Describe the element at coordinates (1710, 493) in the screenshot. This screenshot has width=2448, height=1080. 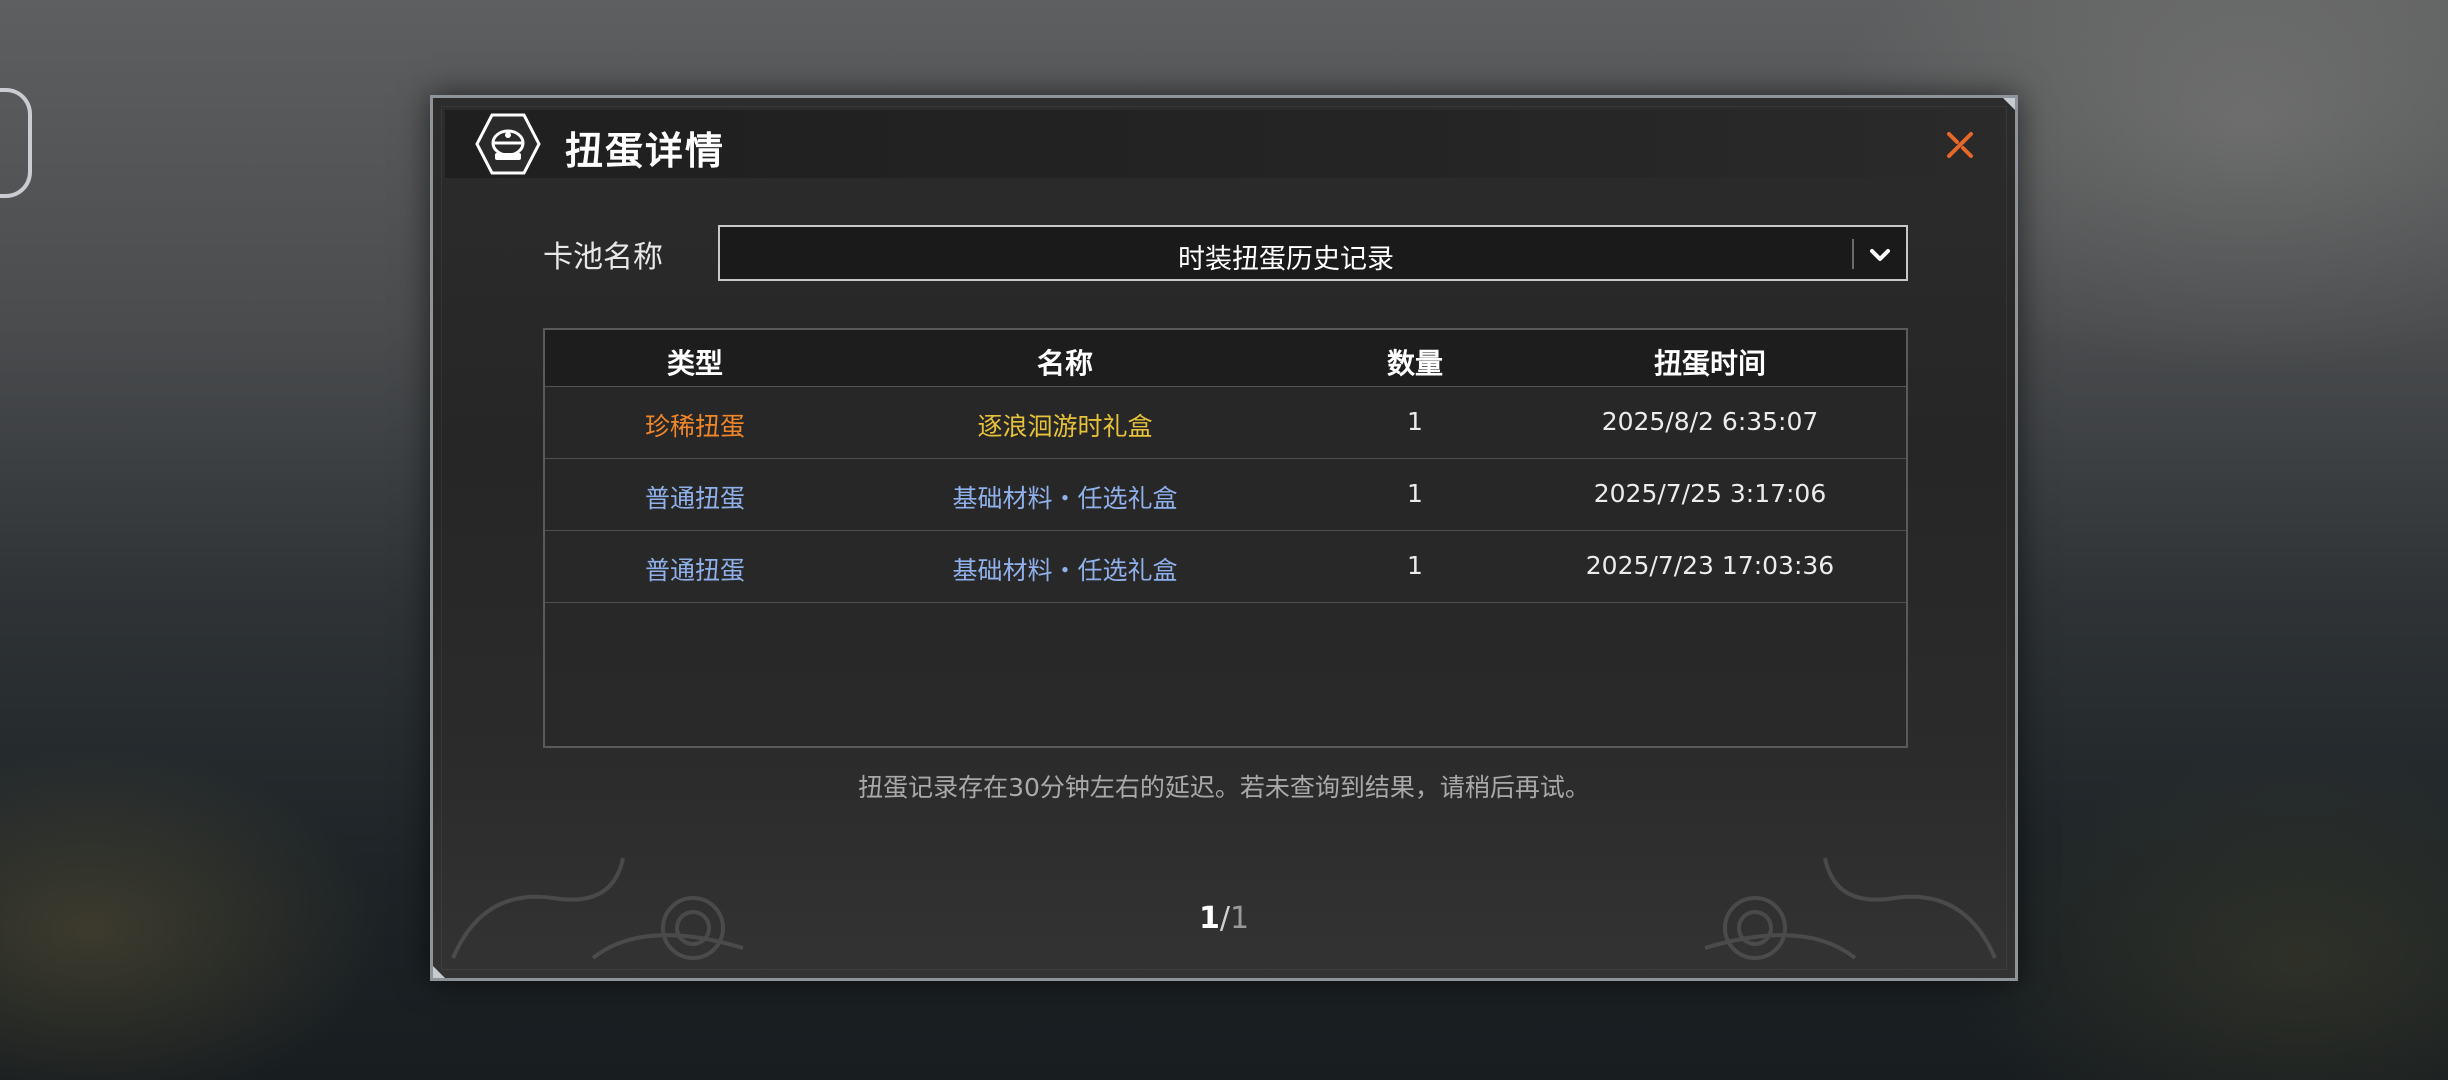
I see `cell-time: 2025/7/25 3:17:06` at that location.